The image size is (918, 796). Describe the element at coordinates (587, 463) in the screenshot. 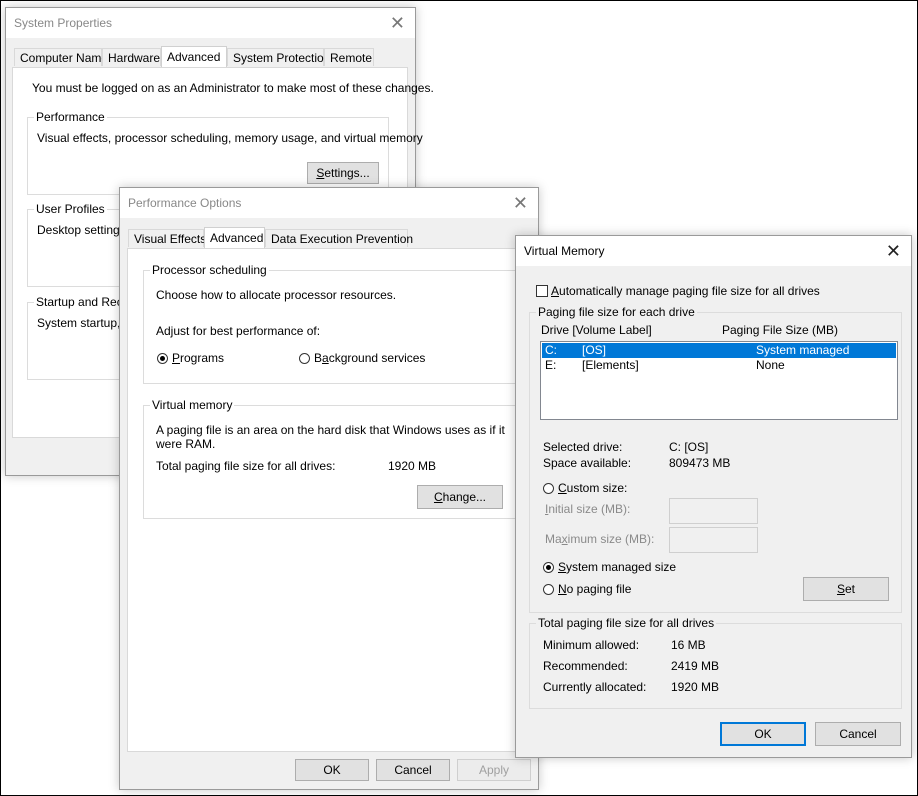

I see `space-available-label: Space available:` at that location.